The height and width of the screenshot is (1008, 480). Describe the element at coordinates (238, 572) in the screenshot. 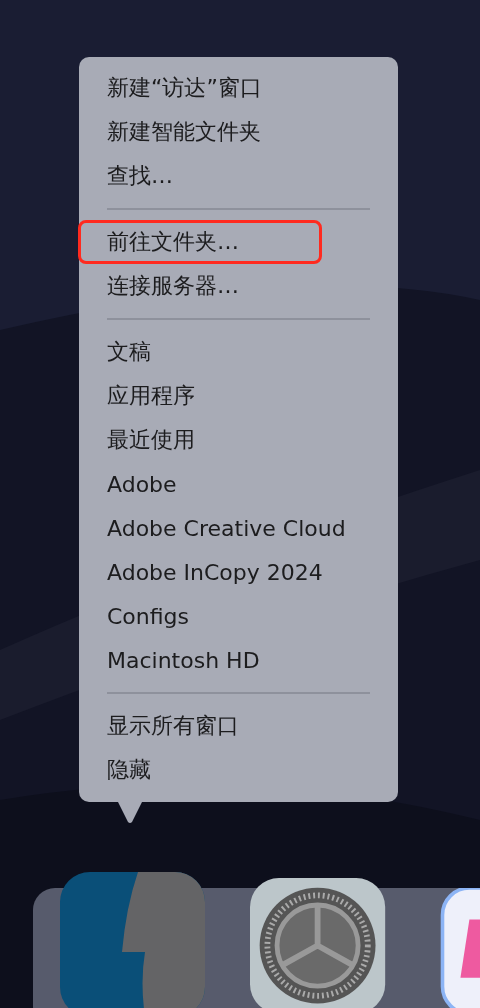

I see `menu-item: Adobe InCopy 2024` at that location.